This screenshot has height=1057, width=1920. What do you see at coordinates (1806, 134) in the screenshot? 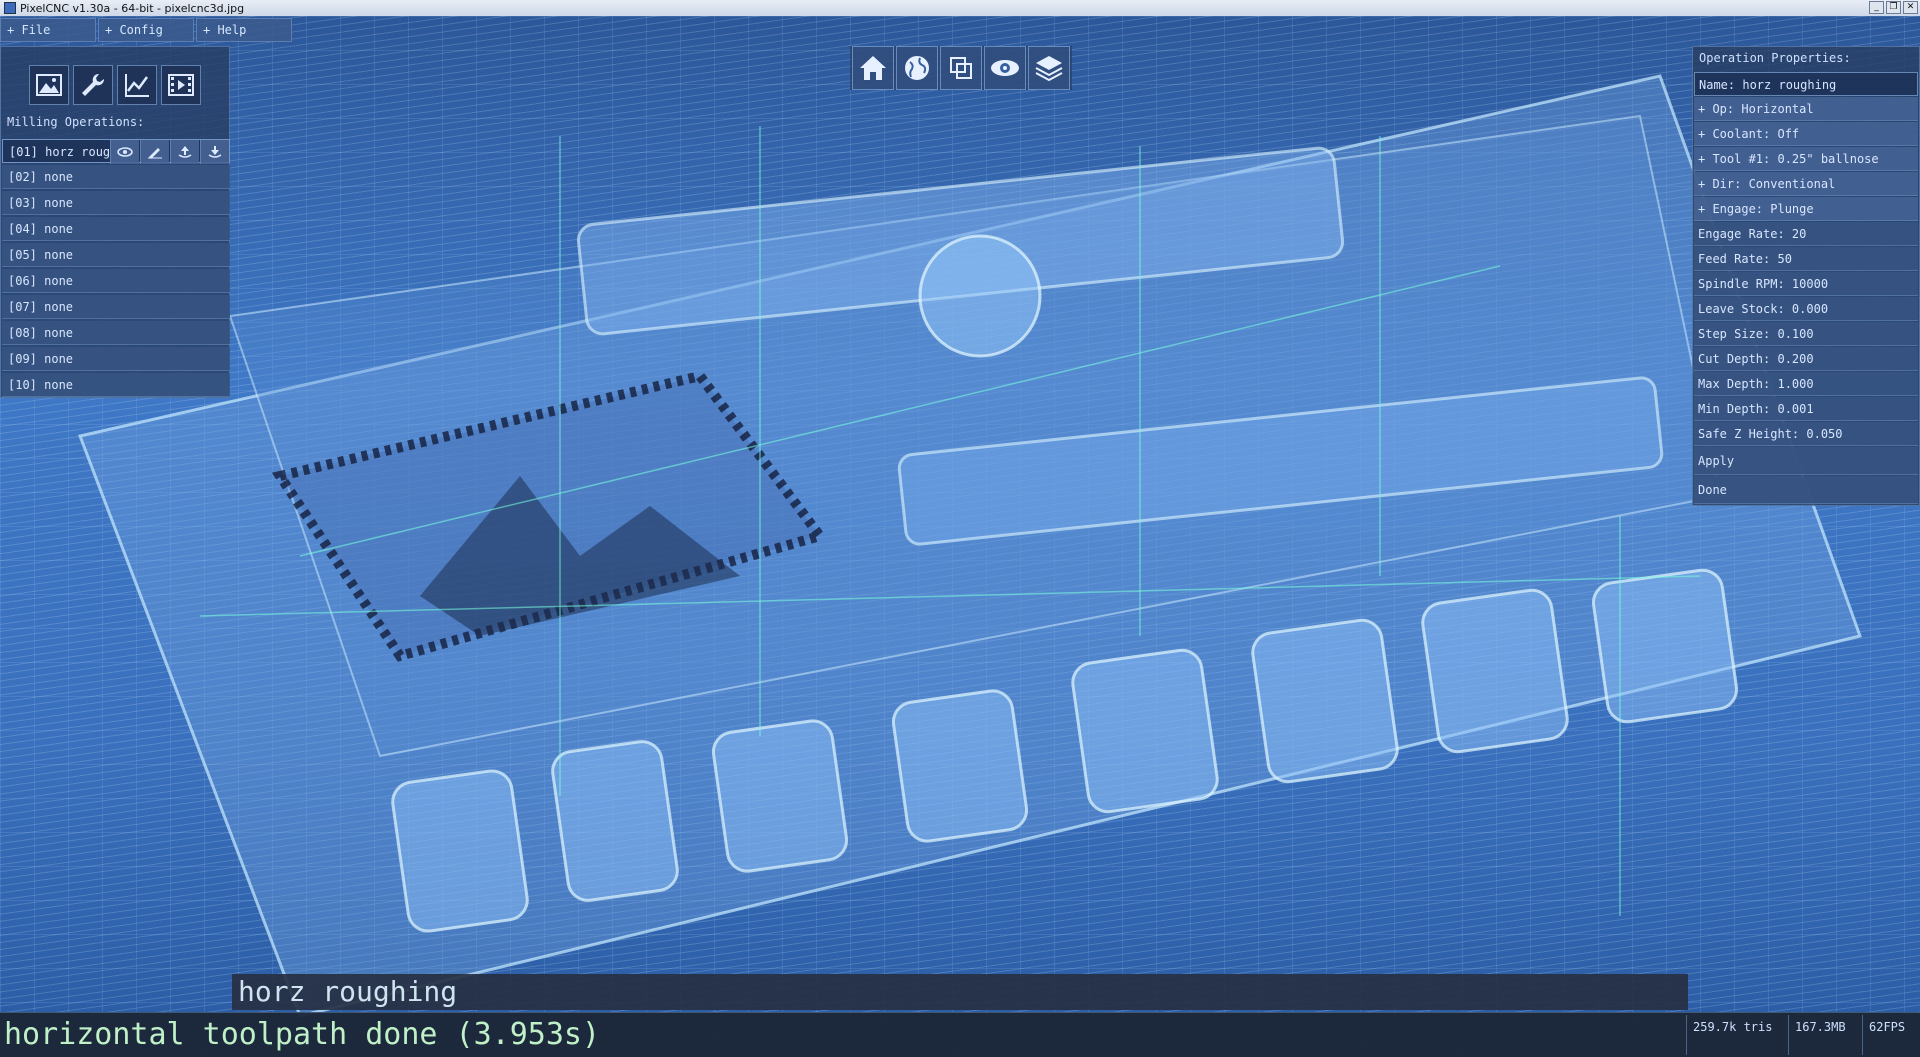
I see `coolant-dropdown: + Coolant: Off` at bounding box center [1806, 134].